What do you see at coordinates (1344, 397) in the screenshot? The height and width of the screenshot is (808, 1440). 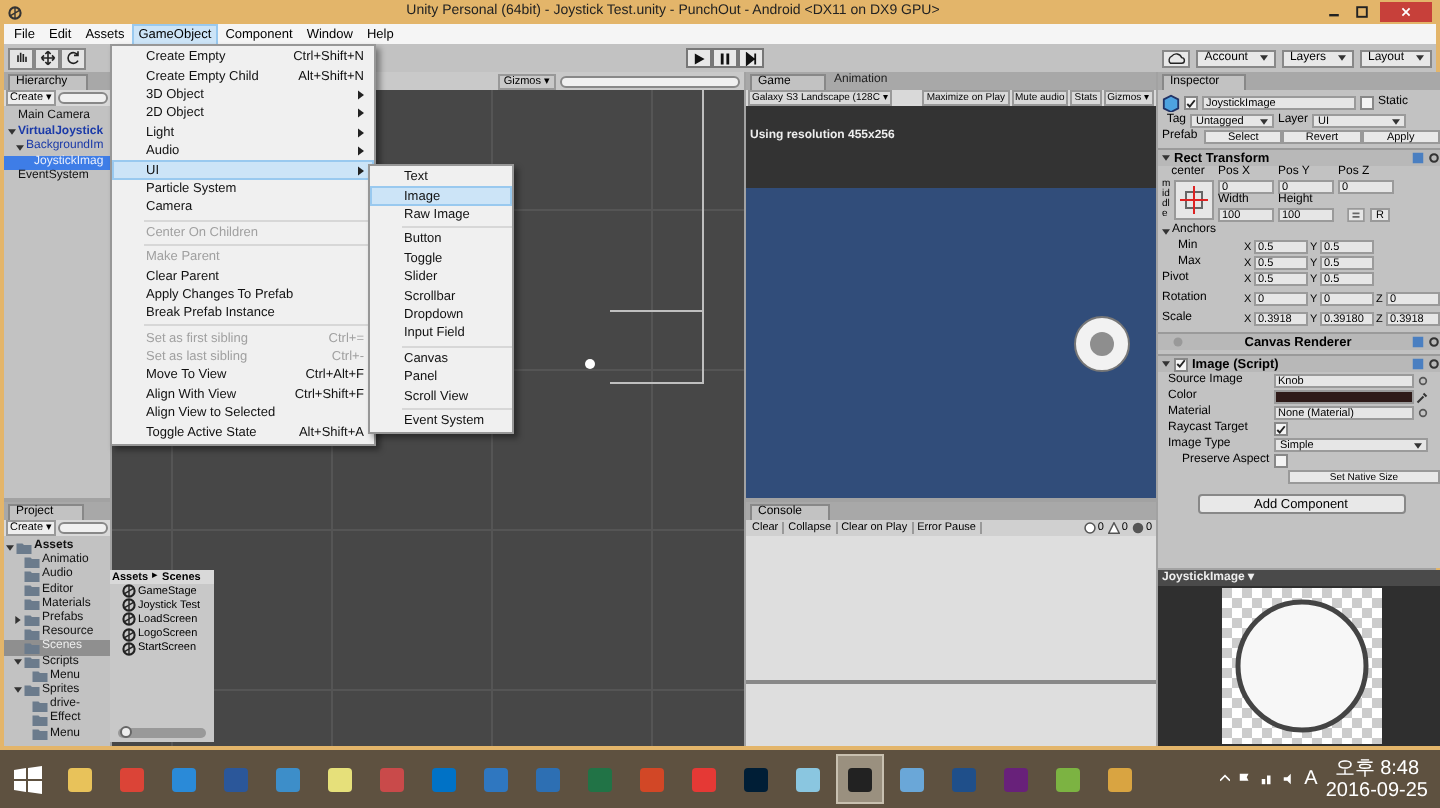 I see `color-swatch` at bounding box center [1344, 397].